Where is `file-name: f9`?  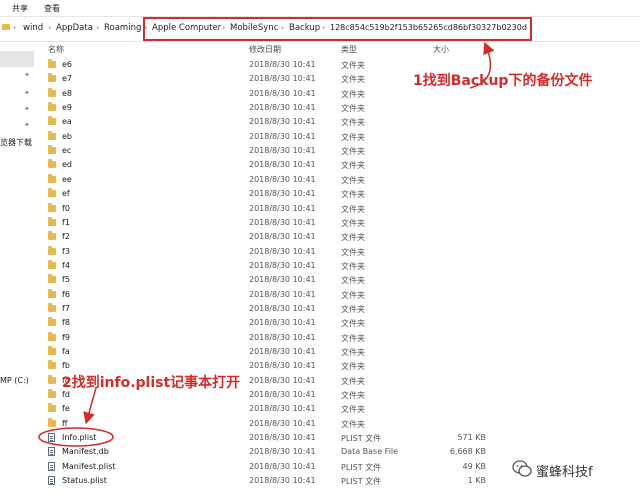
file-name: f9 is located at coordinates (66, 337).